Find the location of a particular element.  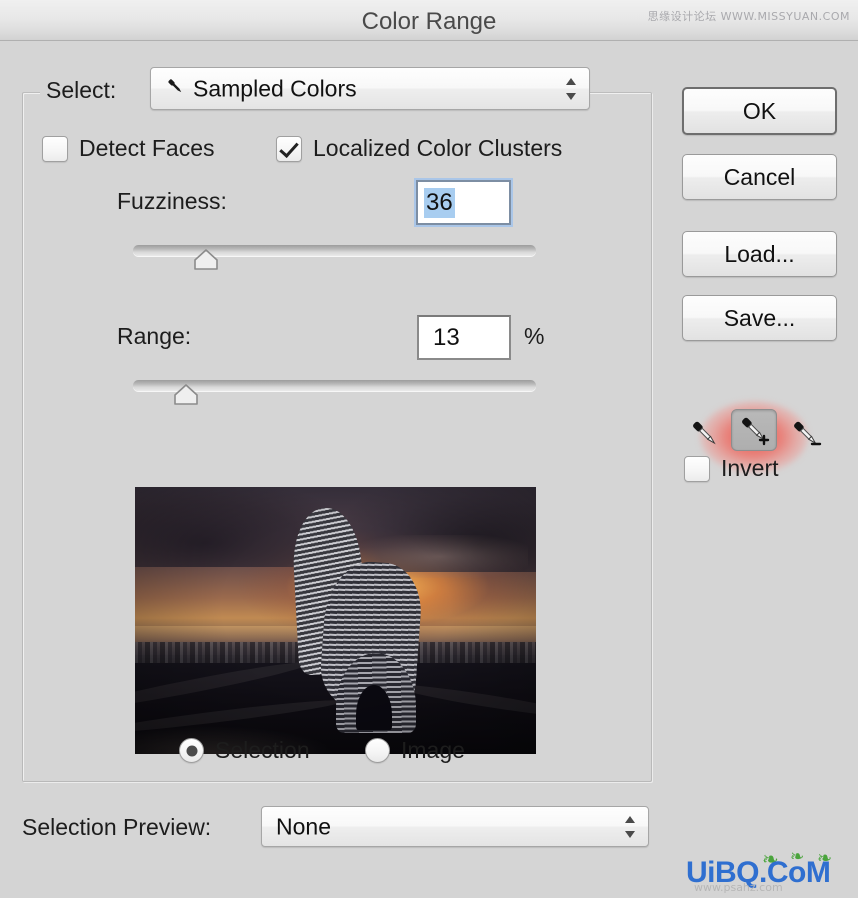

range-slider-thumb is located at coordinates (186, 395).